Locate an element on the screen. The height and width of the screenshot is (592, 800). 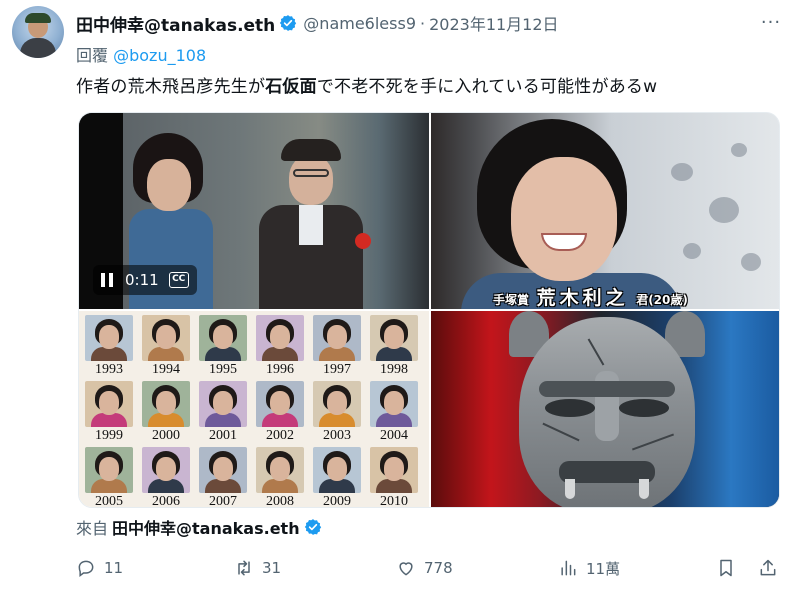
share-icon is located at coordinates (768, 567).